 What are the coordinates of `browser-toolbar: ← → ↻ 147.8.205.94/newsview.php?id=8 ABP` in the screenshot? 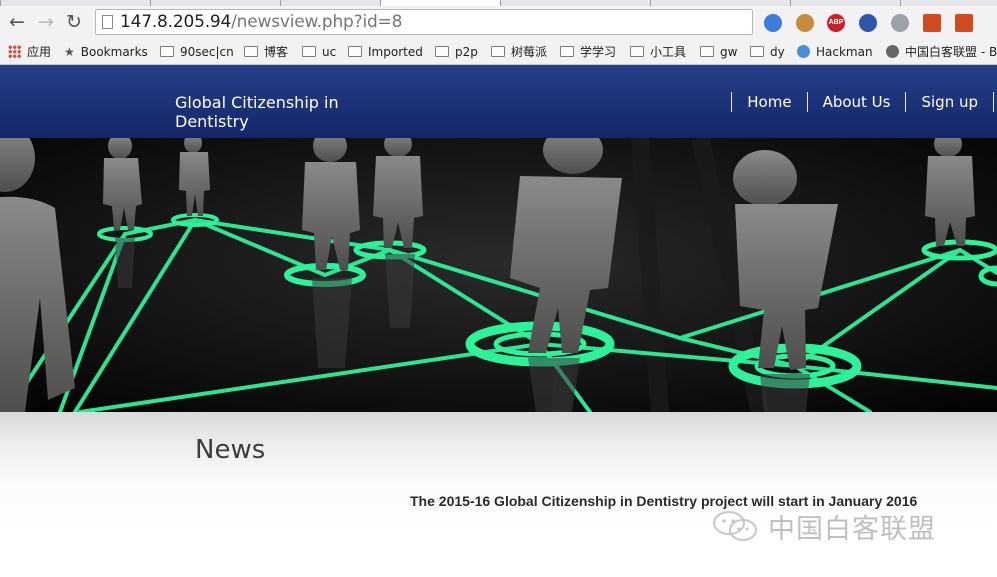 It's located at (498, 23).